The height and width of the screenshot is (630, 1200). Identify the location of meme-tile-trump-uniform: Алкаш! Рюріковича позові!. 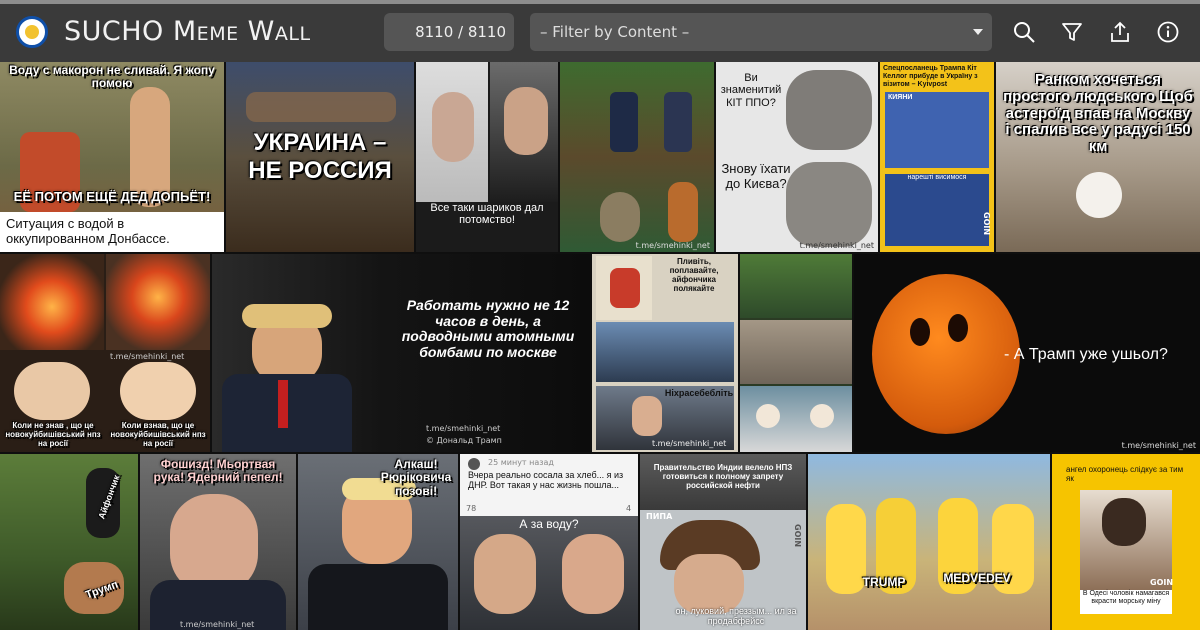
(378, 542).